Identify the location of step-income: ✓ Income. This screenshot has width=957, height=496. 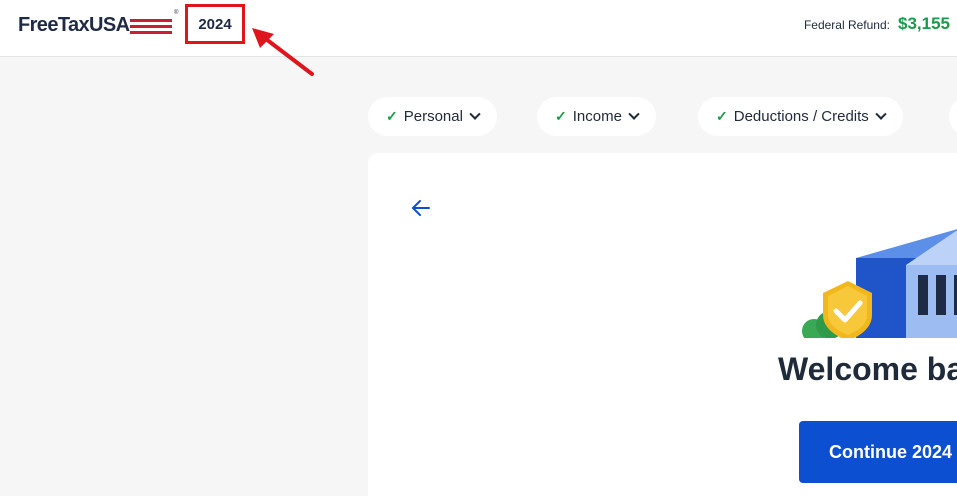
(596, 116).